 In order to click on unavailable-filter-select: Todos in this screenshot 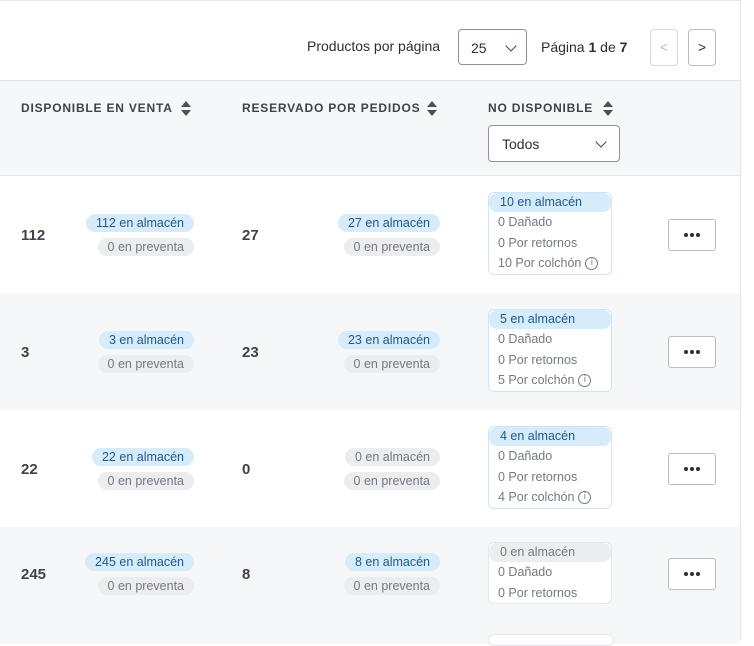, I will do `click(554, 143)`.